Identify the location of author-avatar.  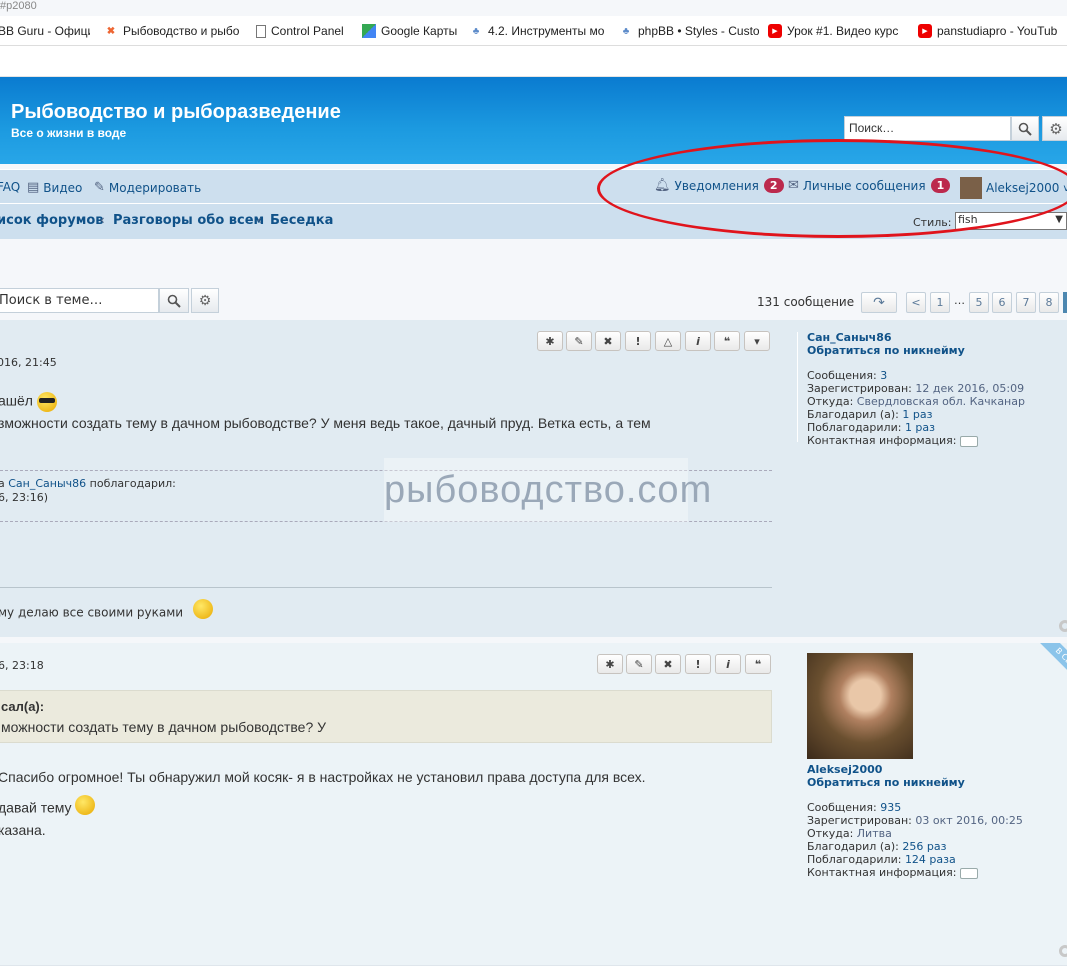
(860, 706).